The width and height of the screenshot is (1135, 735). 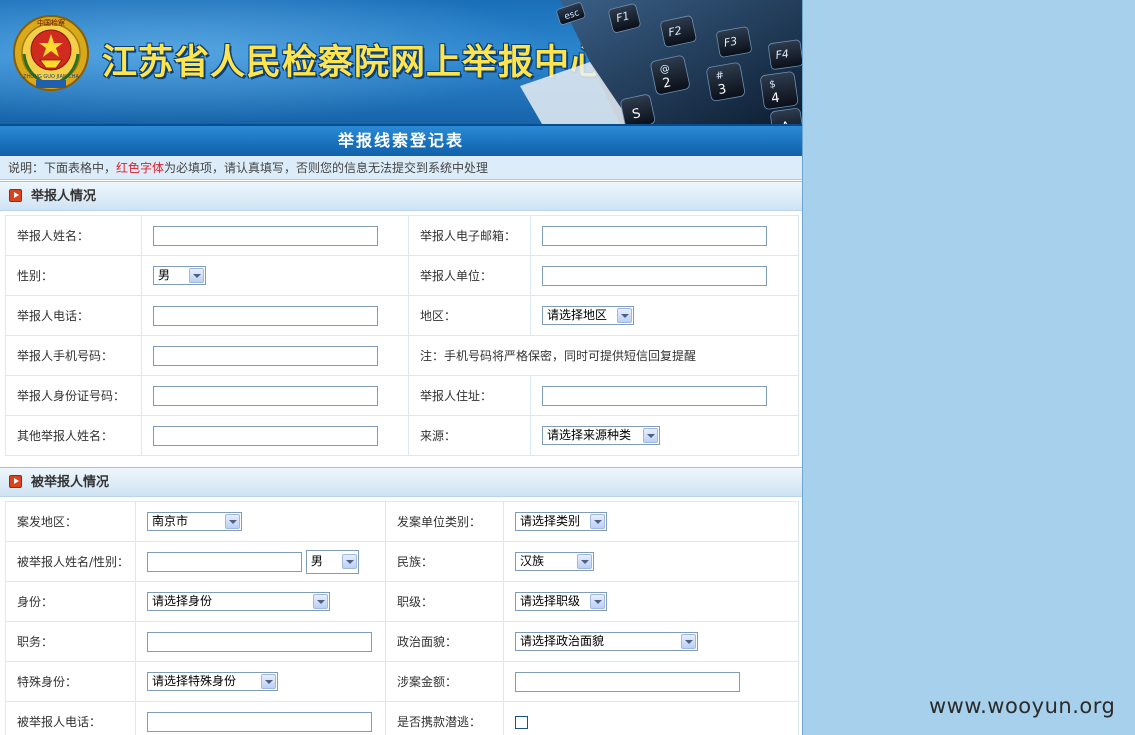 What do you see at coordinates (554, 561) in the screenshot?
I see `ethnicity-select: 汉族` at bounding box center [554, 561].